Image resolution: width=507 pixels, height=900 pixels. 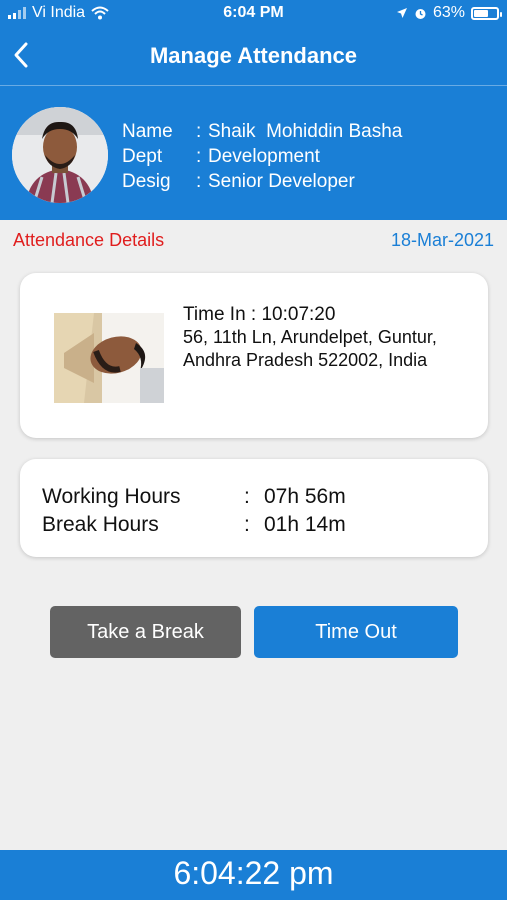 I want to click on alarm-icon, so click(x=420, y=13).